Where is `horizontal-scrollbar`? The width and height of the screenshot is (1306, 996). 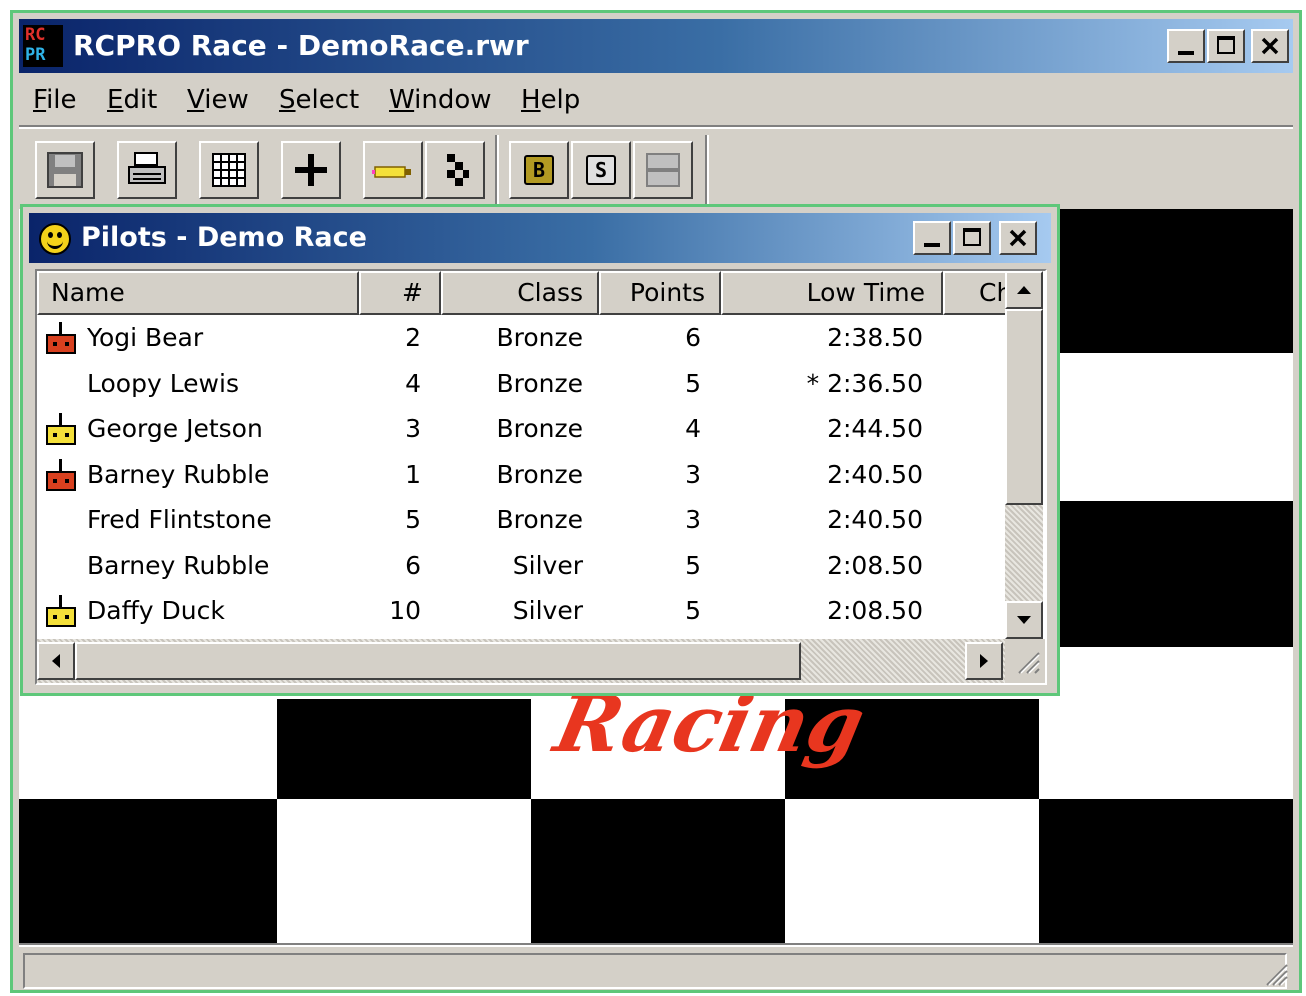
horizontal-scrollbar is located at coordinates (521, 661).